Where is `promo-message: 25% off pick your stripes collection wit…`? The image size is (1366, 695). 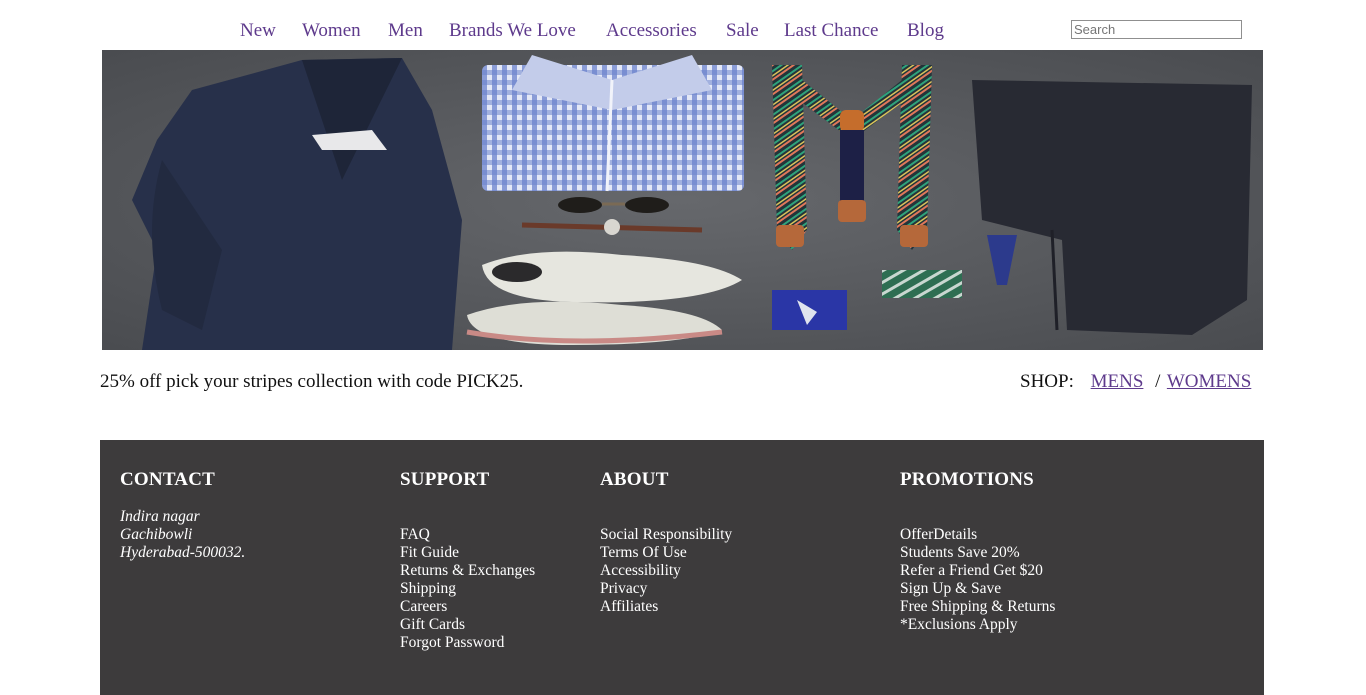
promo-message: 25% off pick your stripes collection wit… is located at coordinates (312, 381).